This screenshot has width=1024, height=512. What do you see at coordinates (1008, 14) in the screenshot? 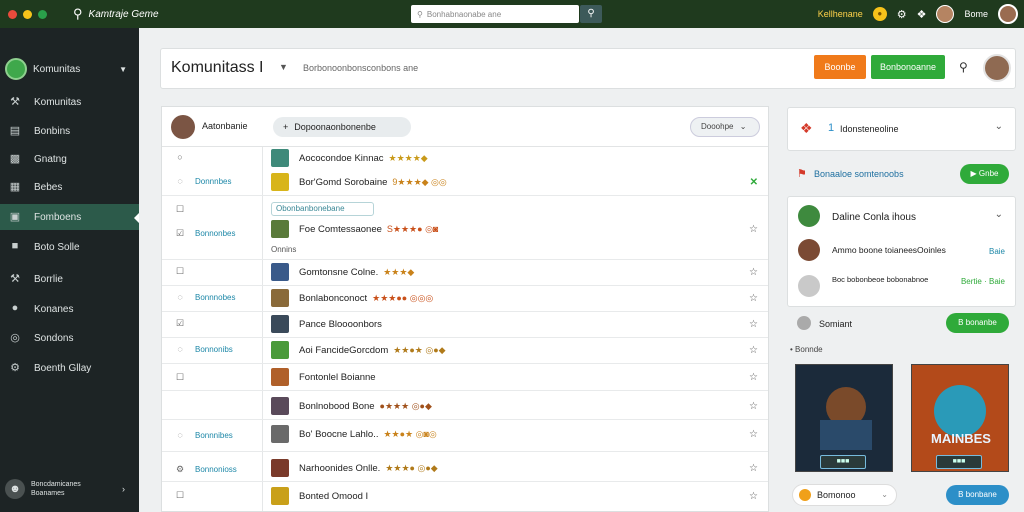
I see `profile-avatar` at bounding box center [1008, 14].